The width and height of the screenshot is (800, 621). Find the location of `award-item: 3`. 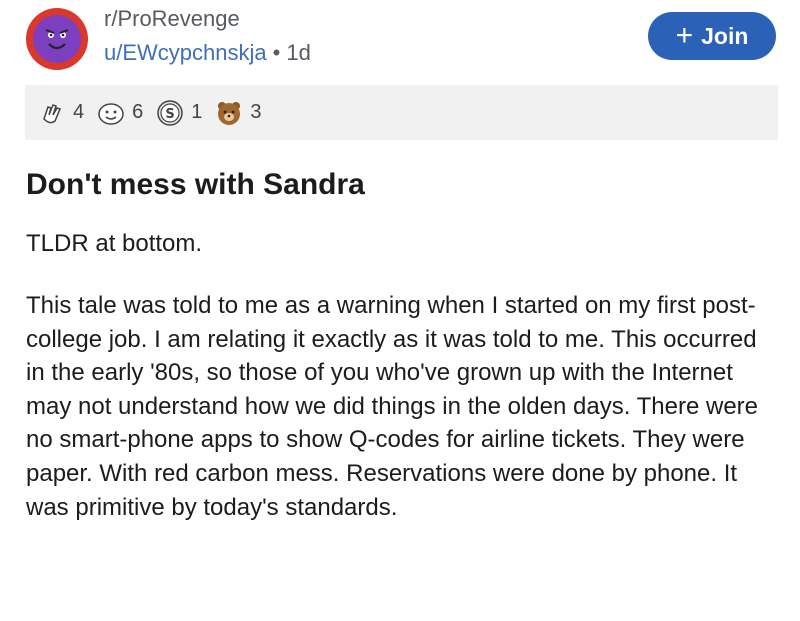

award-item: 3 is located at coordinates (238, 113).